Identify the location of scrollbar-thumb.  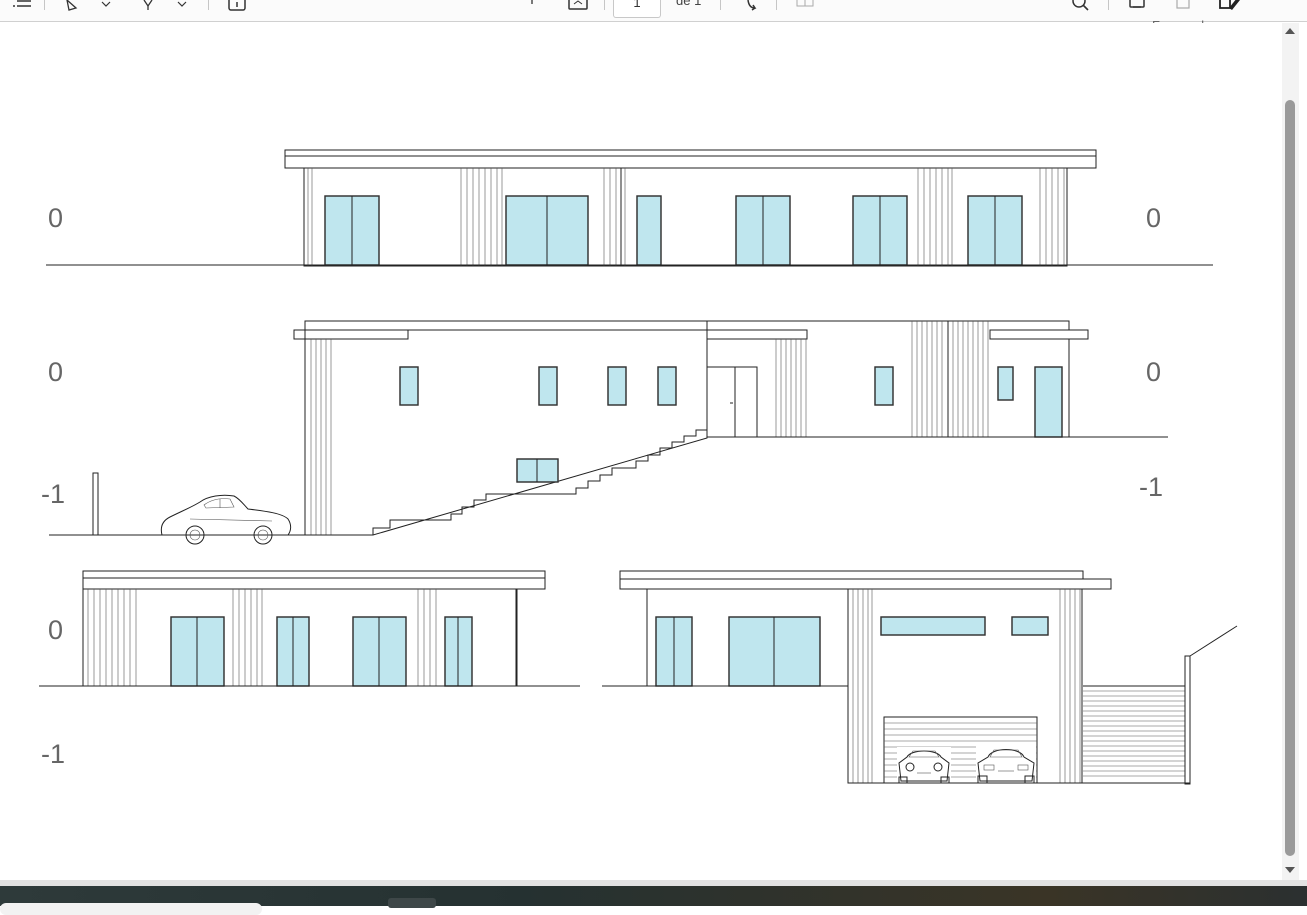
(1290, 478).